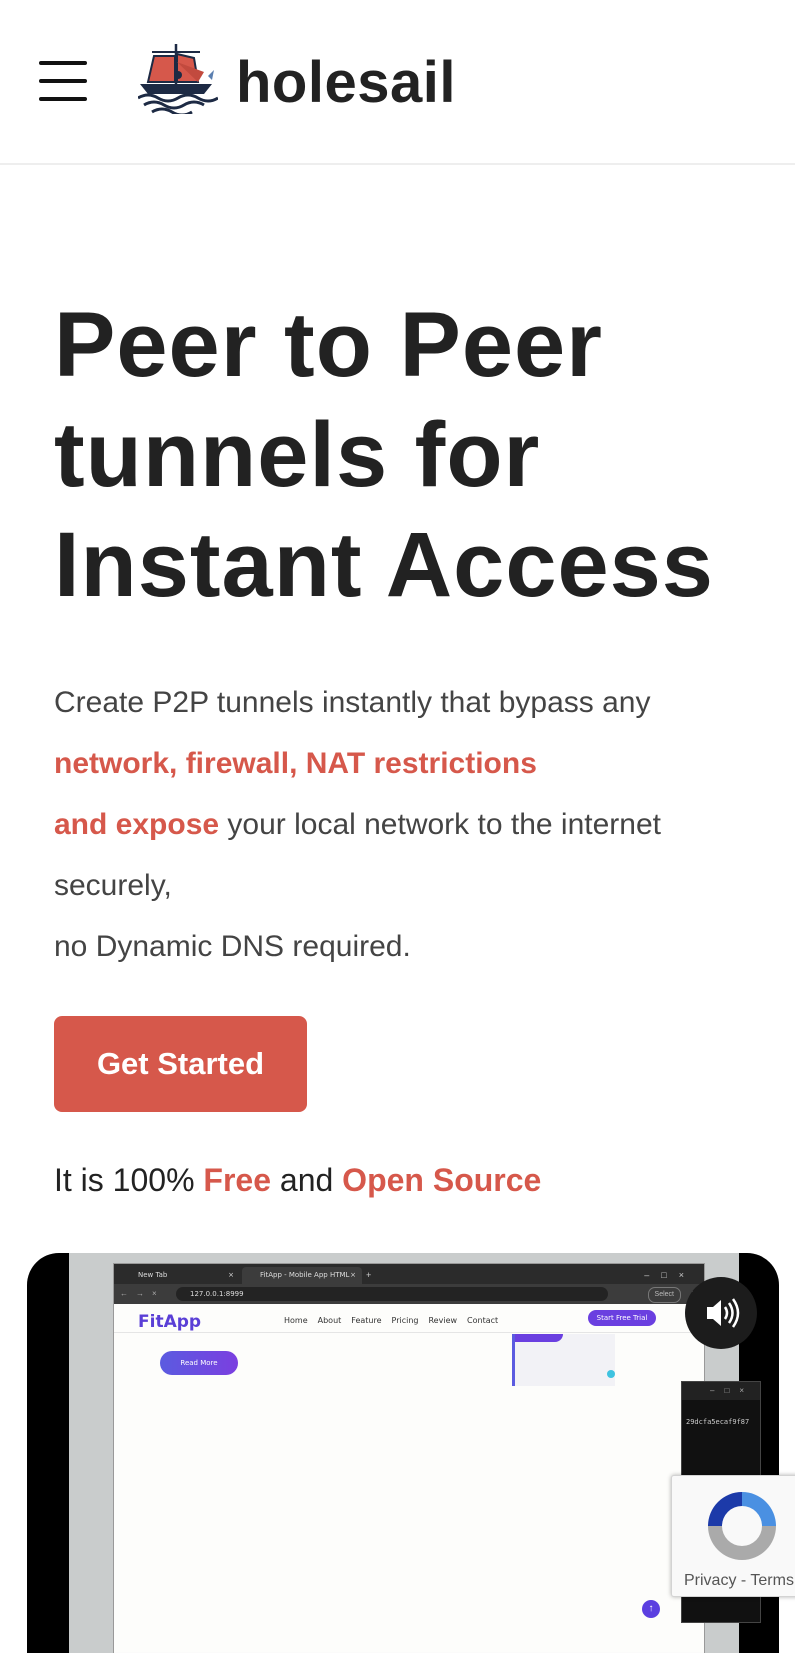 This screenshot has height=1653, width=795. I want to click on fitapp-nav: Home About Feature Pricing Review Contact, so click(396, 1320).